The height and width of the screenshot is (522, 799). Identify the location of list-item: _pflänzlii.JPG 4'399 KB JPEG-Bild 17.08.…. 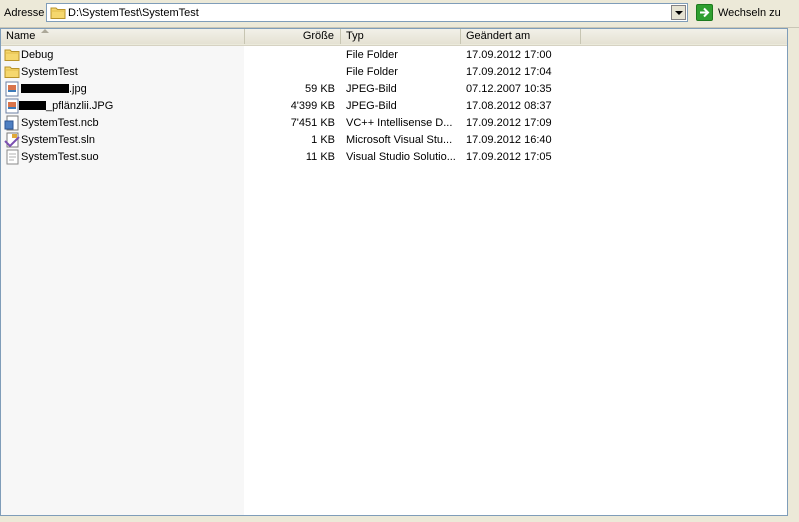
(296, 105).